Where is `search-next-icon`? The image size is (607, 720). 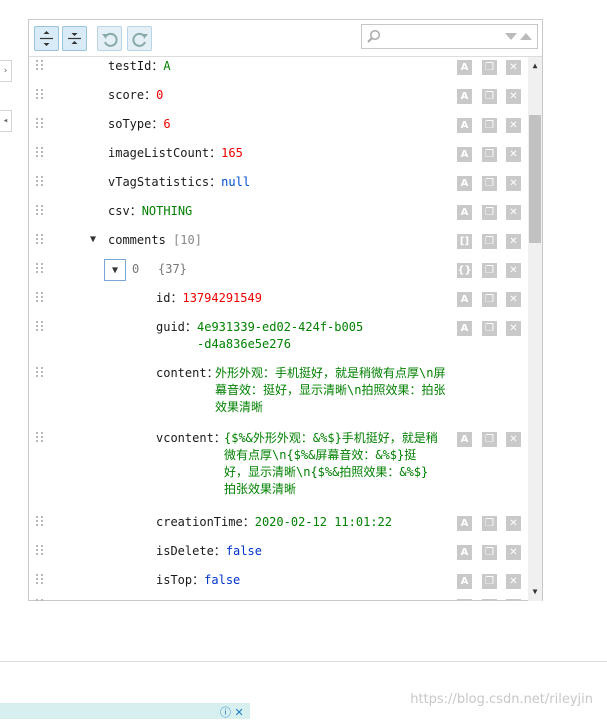
search-next-icon is located at coordinates (512, 37).